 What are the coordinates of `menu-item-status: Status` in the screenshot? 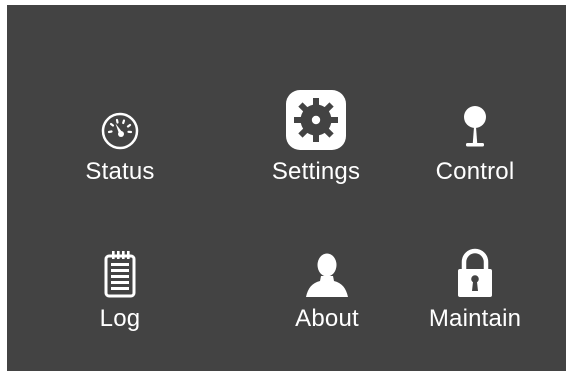 It's located at (120, 148).